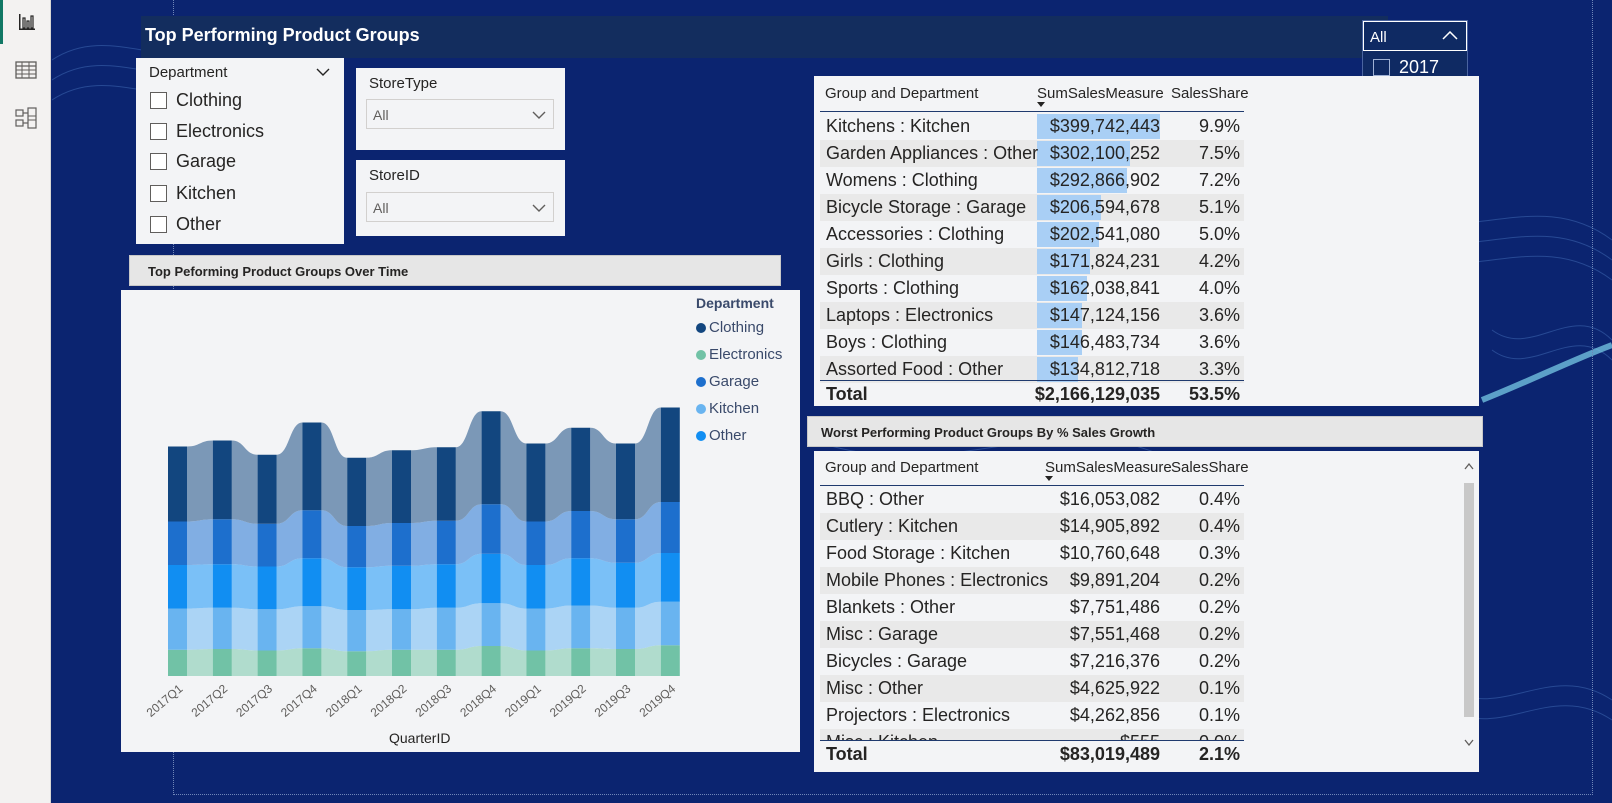  What do you see at coordinates (1415, 36) in the screenshot?
I see `year-dropdown: All` at bounding box center [1415, 36].